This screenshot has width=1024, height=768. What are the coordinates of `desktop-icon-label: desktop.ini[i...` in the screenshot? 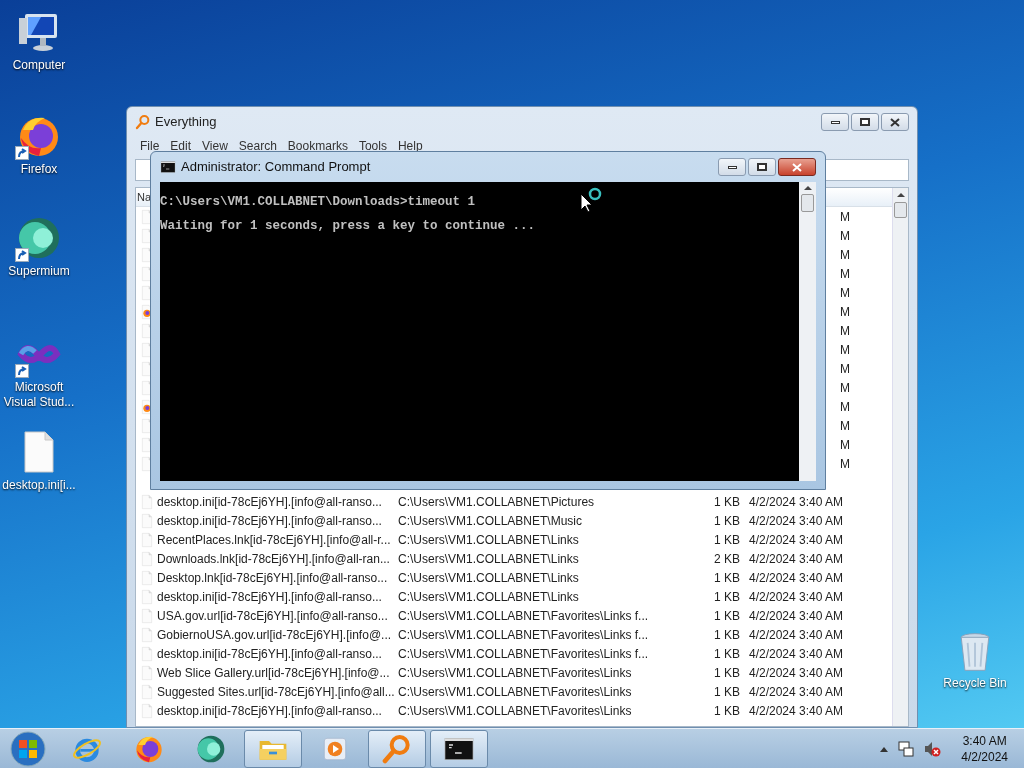 It's located at (39, 485).